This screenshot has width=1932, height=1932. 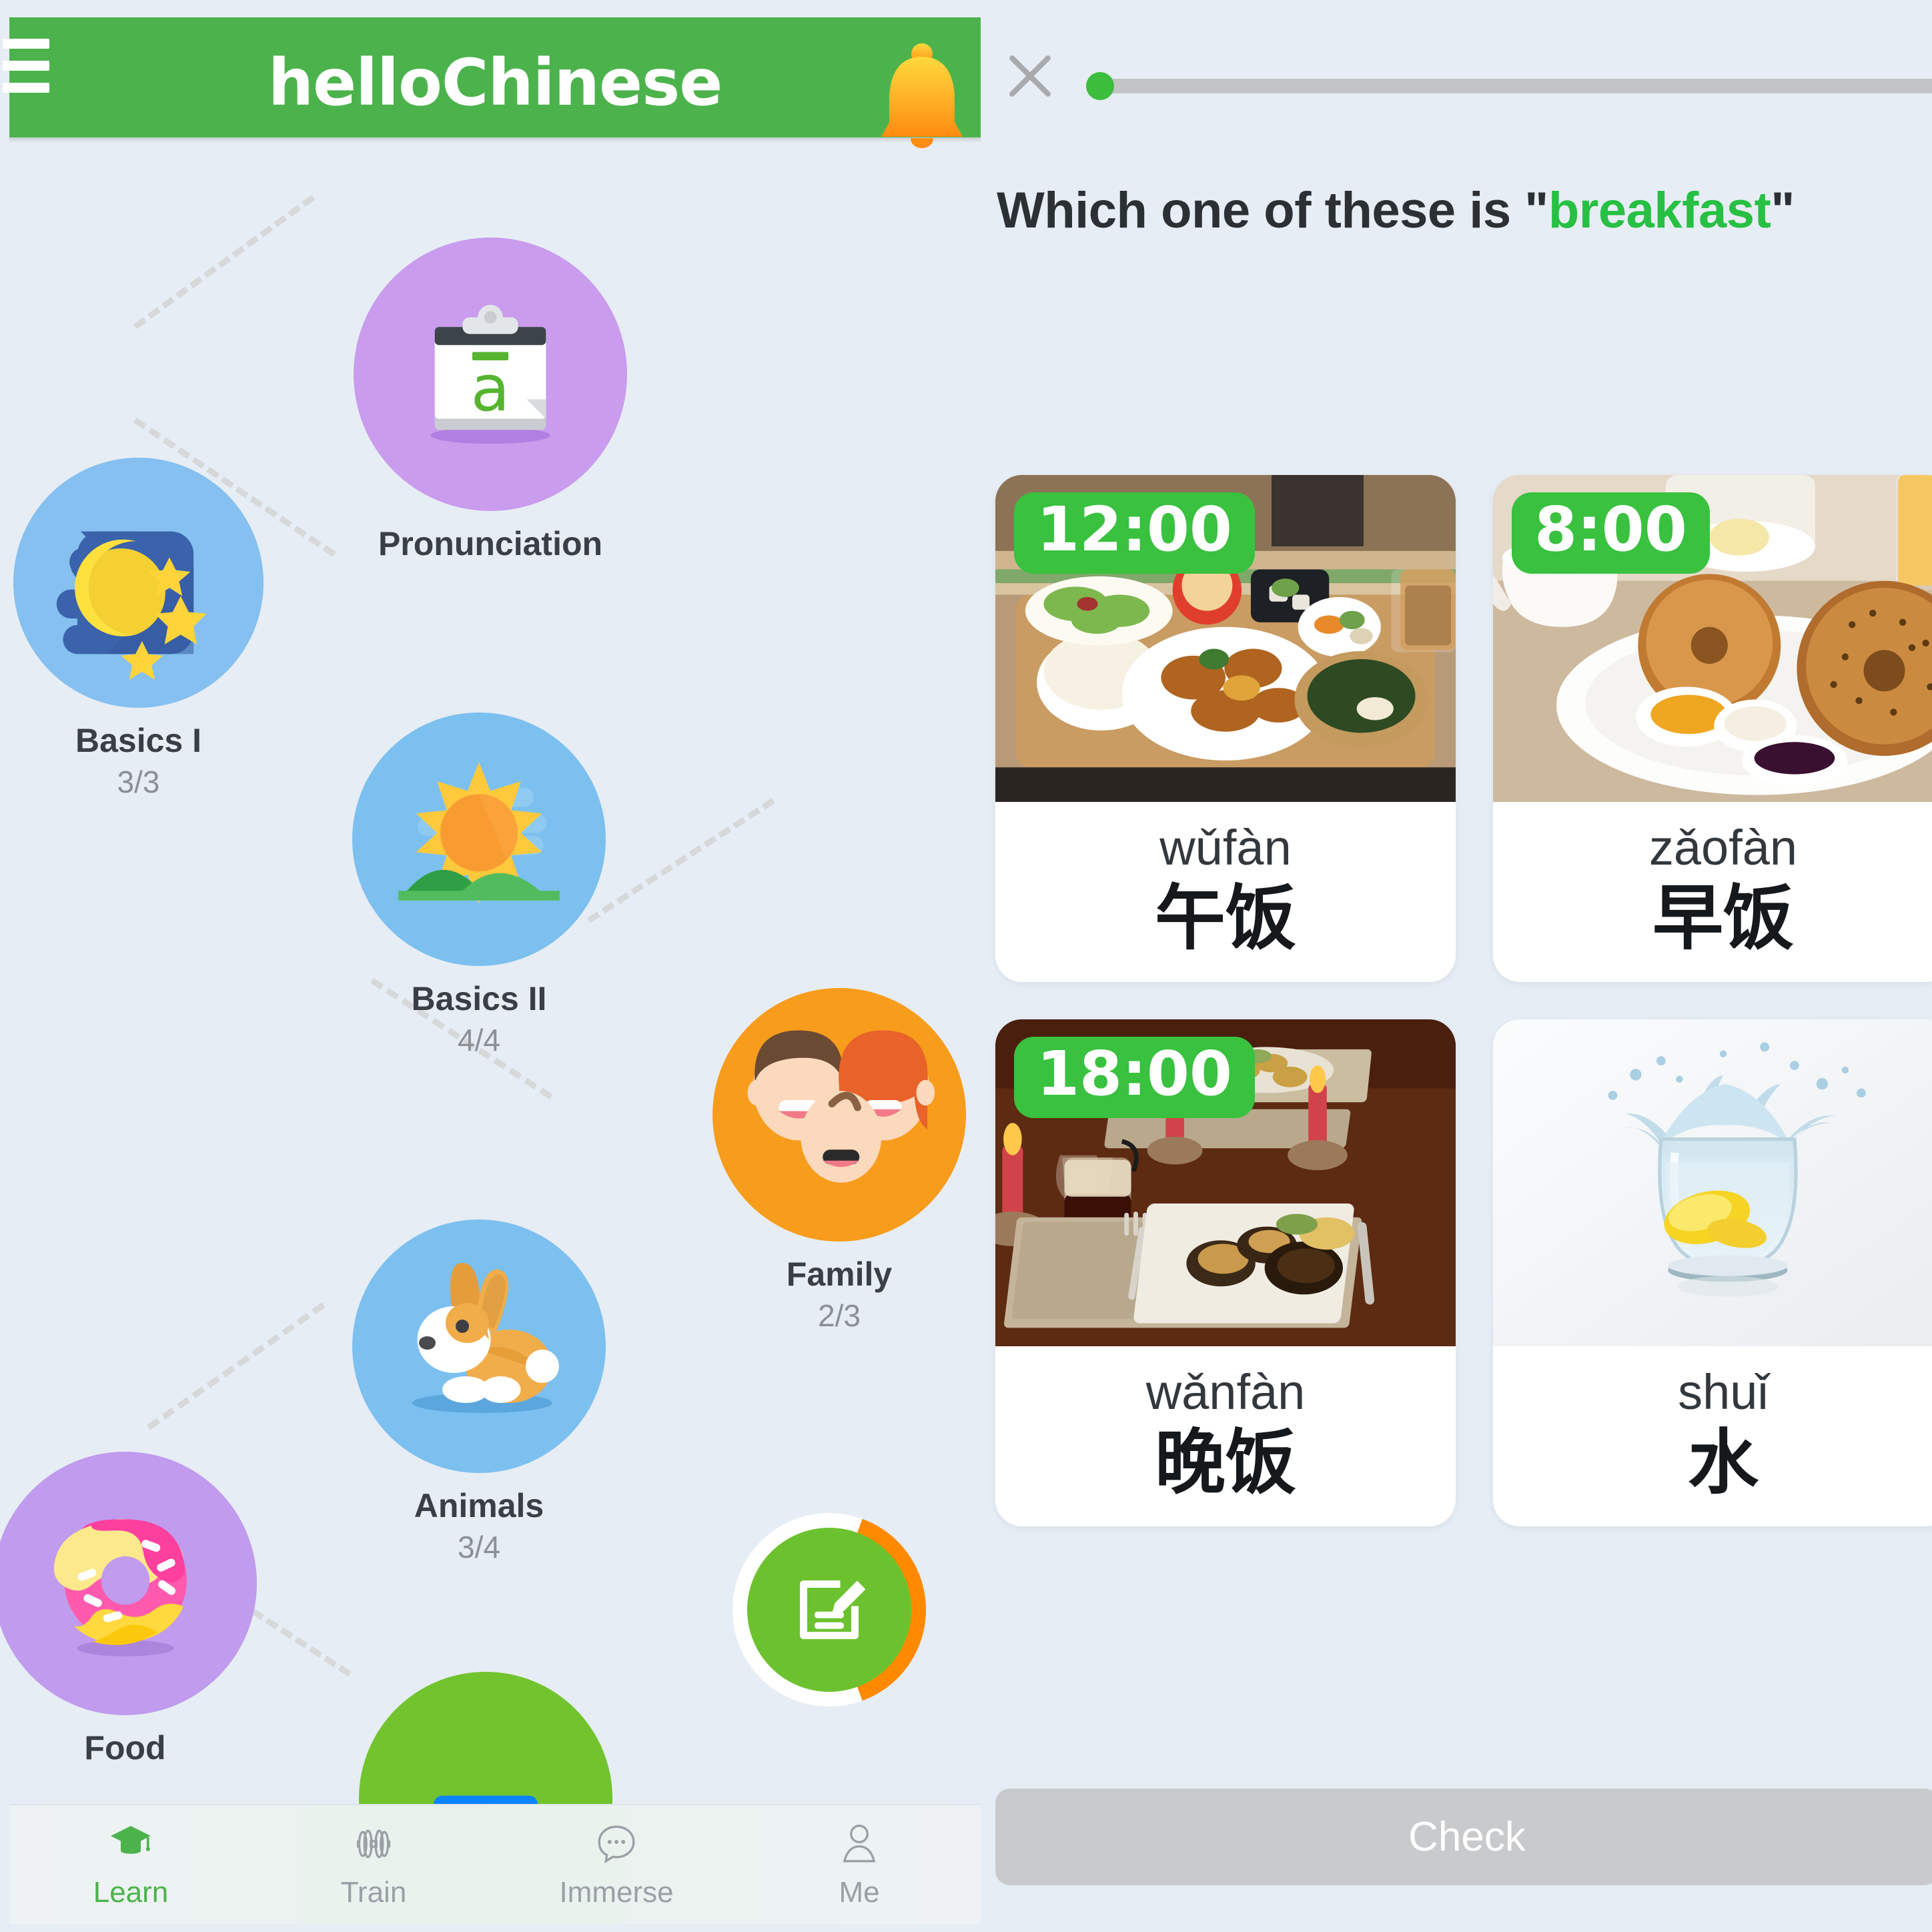 I want to click on course-node-label: Family, so click(x=840, y=1274).